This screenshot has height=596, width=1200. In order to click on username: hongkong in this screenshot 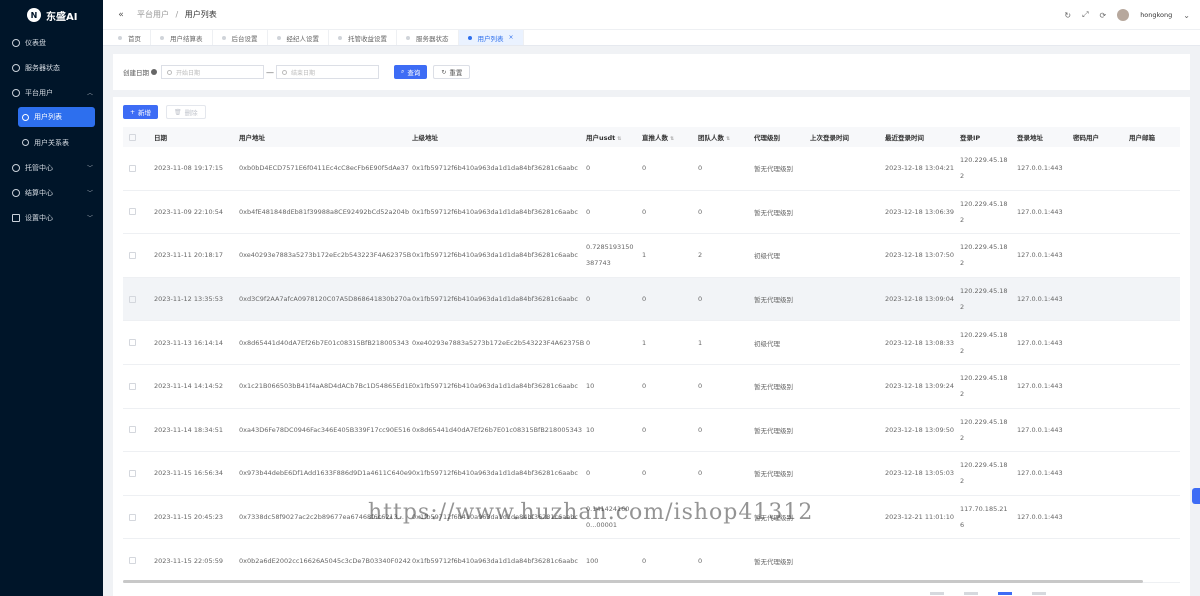, I will do `click(1156, 15)`.